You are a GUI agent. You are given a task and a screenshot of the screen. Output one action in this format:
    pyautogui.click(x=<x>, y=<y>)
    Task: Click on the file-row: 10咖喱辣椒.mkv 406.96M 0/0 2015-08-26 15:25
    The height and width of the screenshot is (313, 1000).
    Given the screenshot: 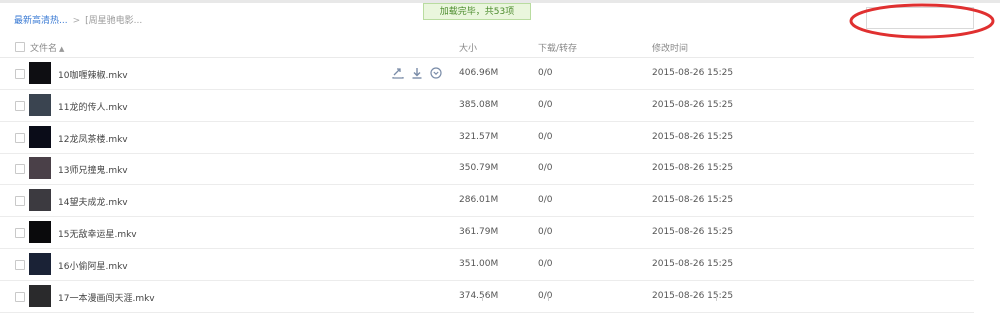 What is the action you would take?
    pyautogui.click(x=487, y=74)
    